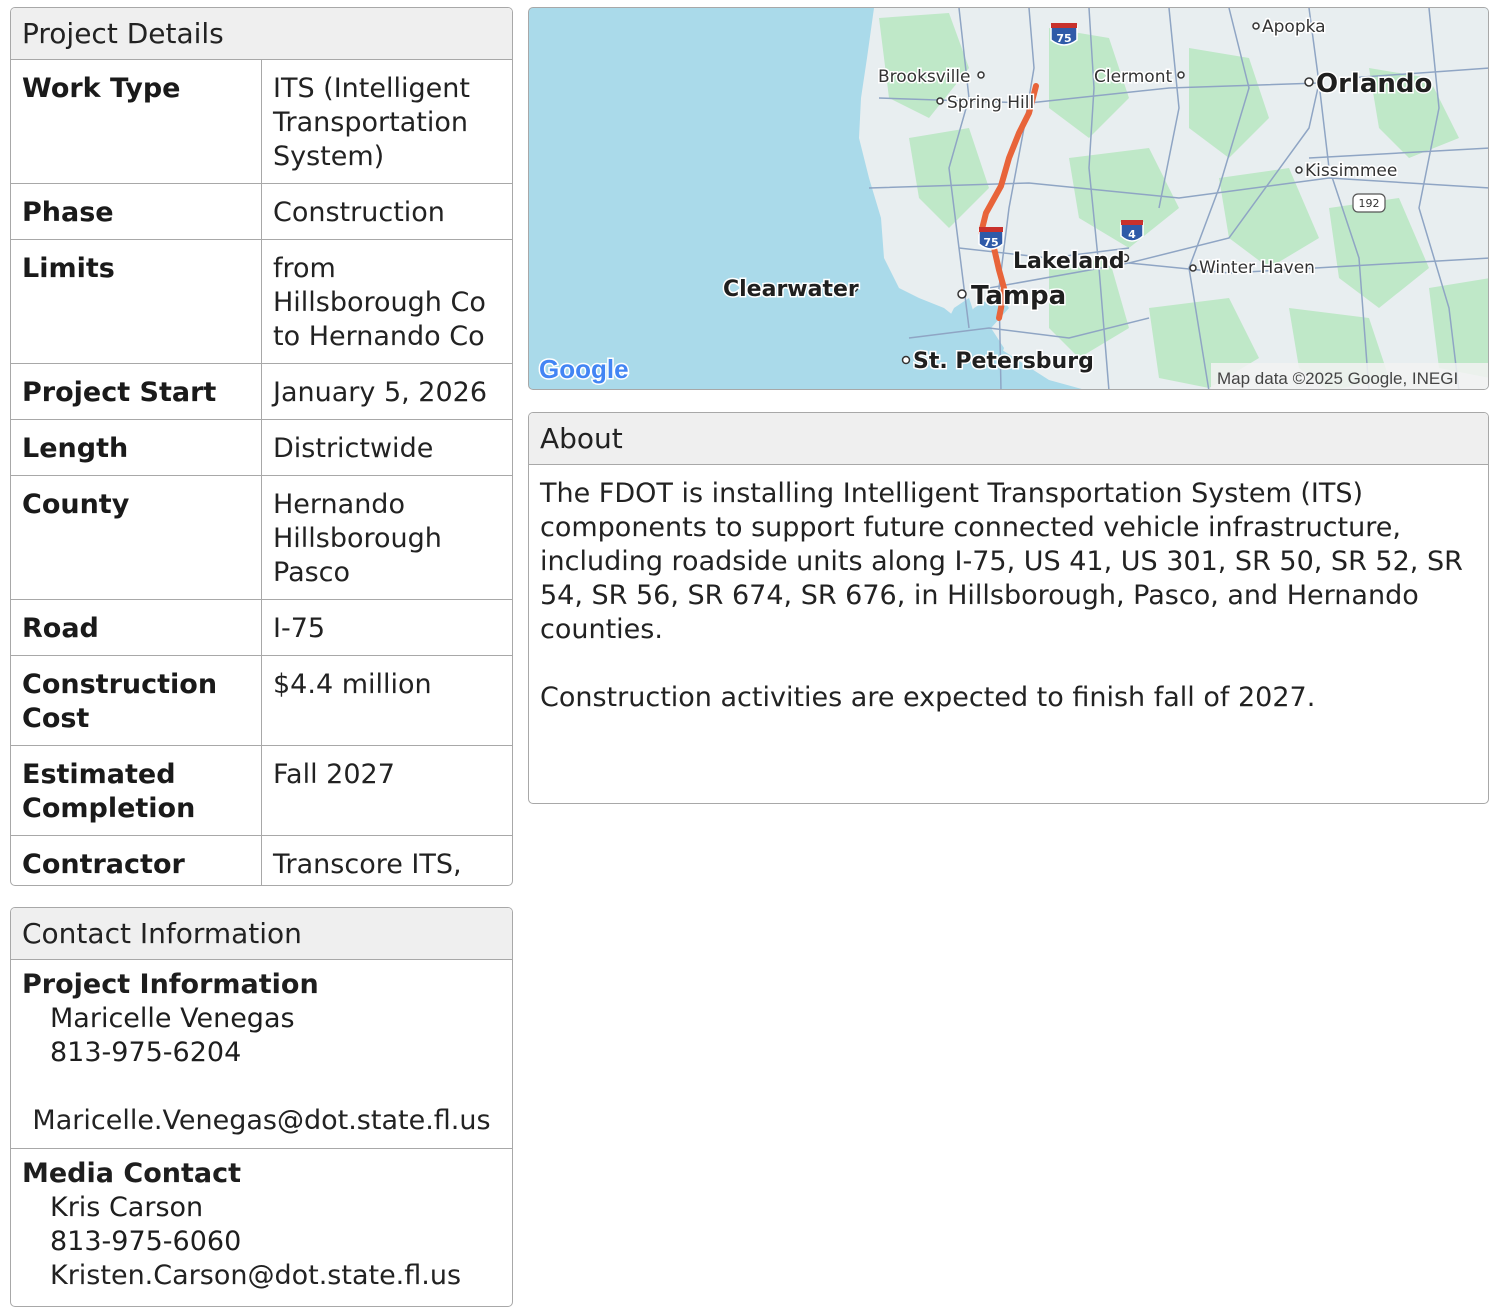  I want to click on table-row: Estimated Completion Fall 2027, so click(261, 790).